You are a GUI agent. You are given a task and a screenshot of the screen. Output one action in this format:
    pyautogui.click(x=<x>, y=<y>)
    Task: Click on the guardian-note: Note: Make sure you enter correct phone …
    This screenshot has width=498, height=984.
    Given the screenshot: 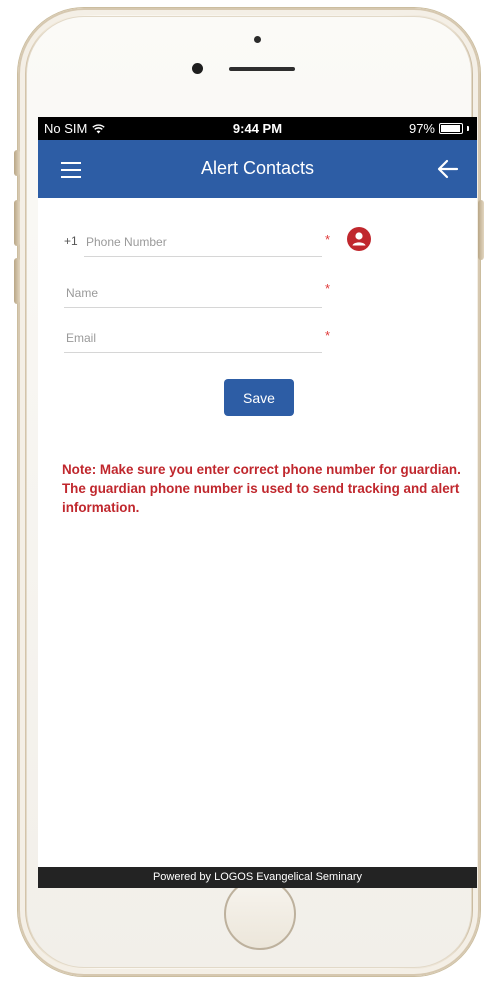 What is the action you would take?
    pyautogui.click(x=261, y=488)
    